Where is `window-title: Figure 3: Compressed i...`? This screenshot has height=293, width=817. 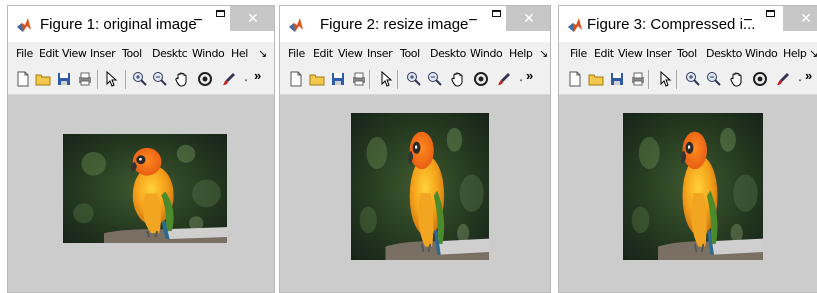
window-title: Figure 3: Compressed i... is located at coordinates (671, 24).